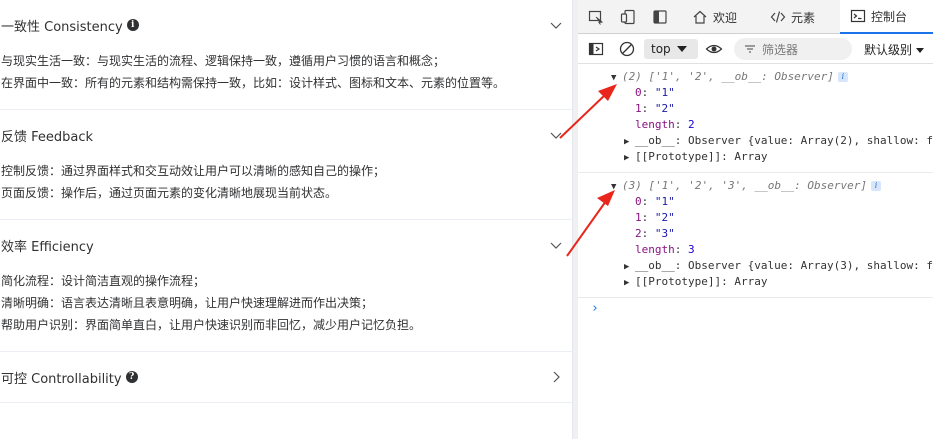  What do you see at coordinates (700, 17) in the screenshot?
I see `home-icon` at bounding box center [700, 17].